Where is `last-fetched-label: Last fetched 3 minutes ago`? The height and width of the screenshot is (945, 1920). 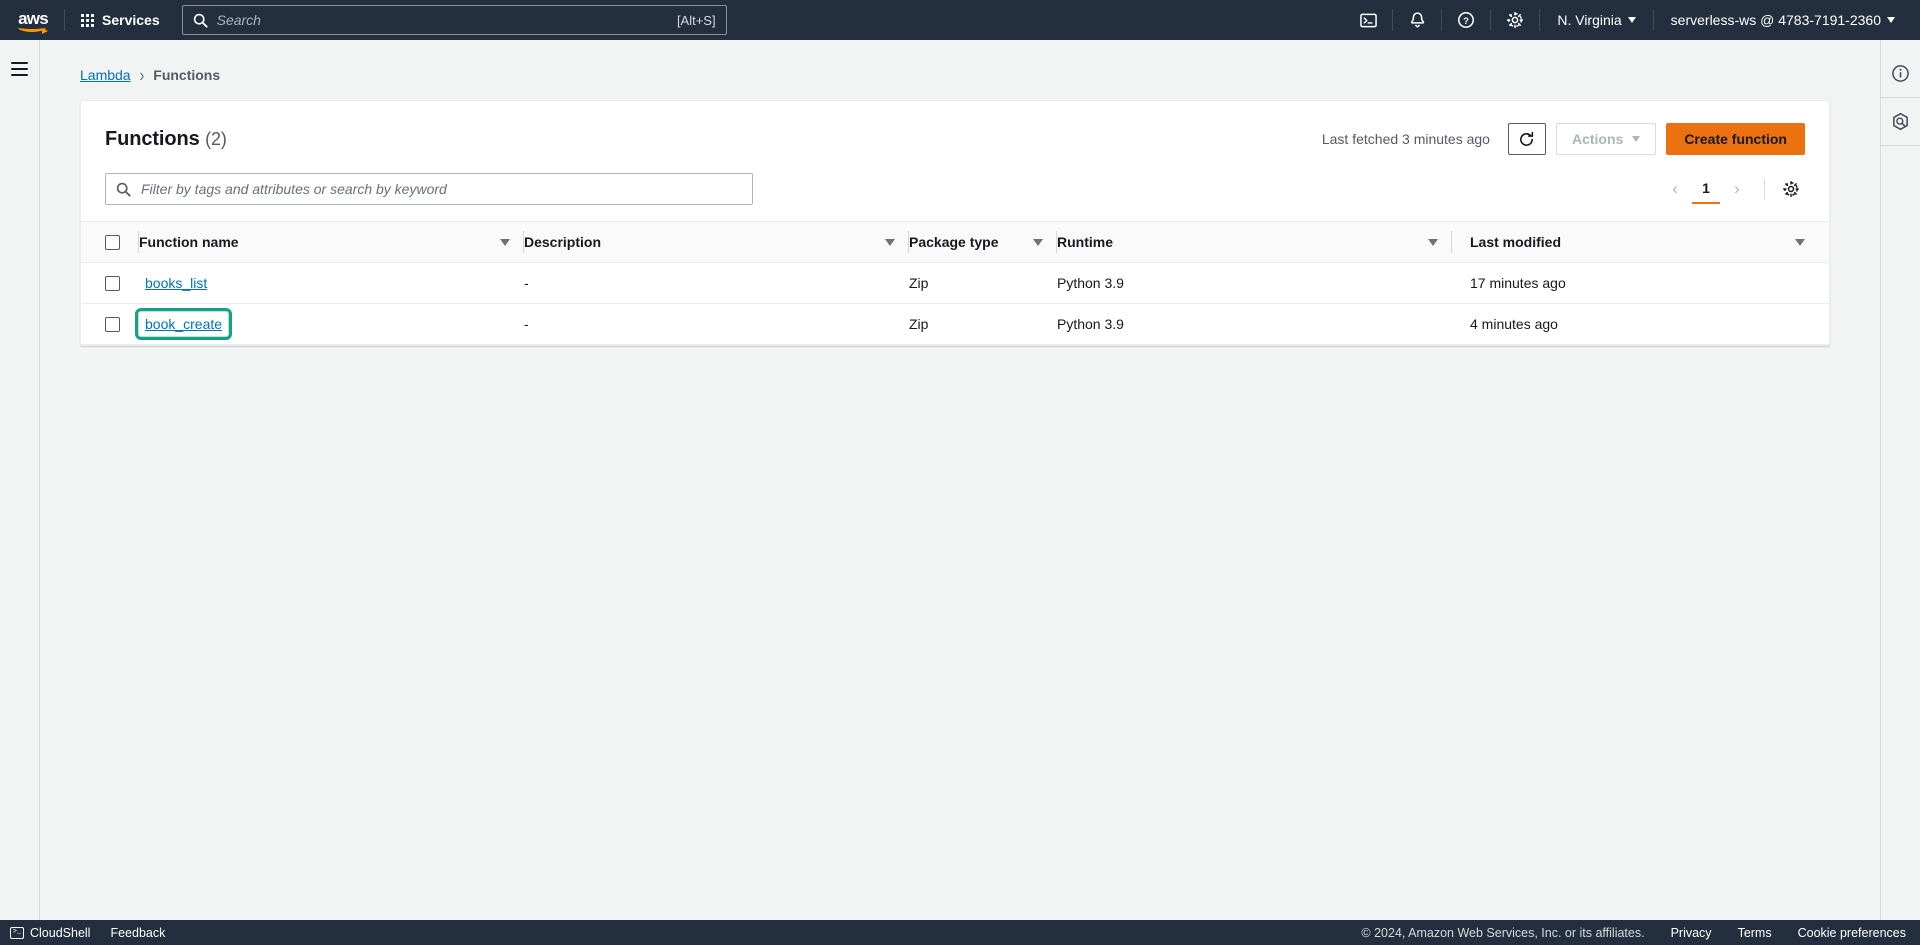
last-fetched-label: Last fetched 3 minutes ago is located at coordinates (1405, 139).